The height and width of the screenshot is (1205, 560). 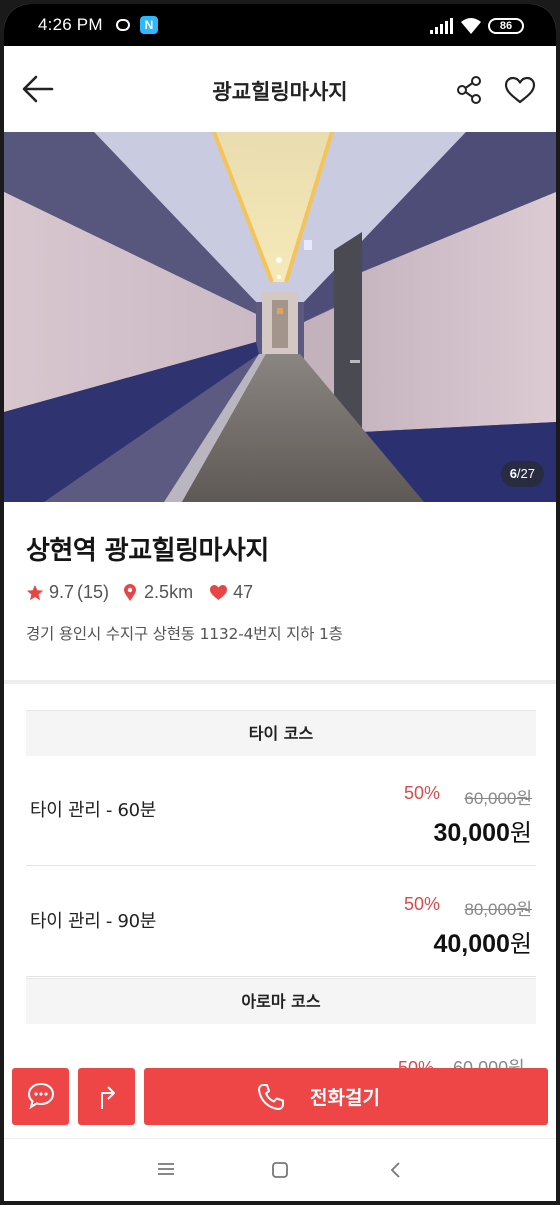 I want to click on home-icon, so click(x=280, y=1170).